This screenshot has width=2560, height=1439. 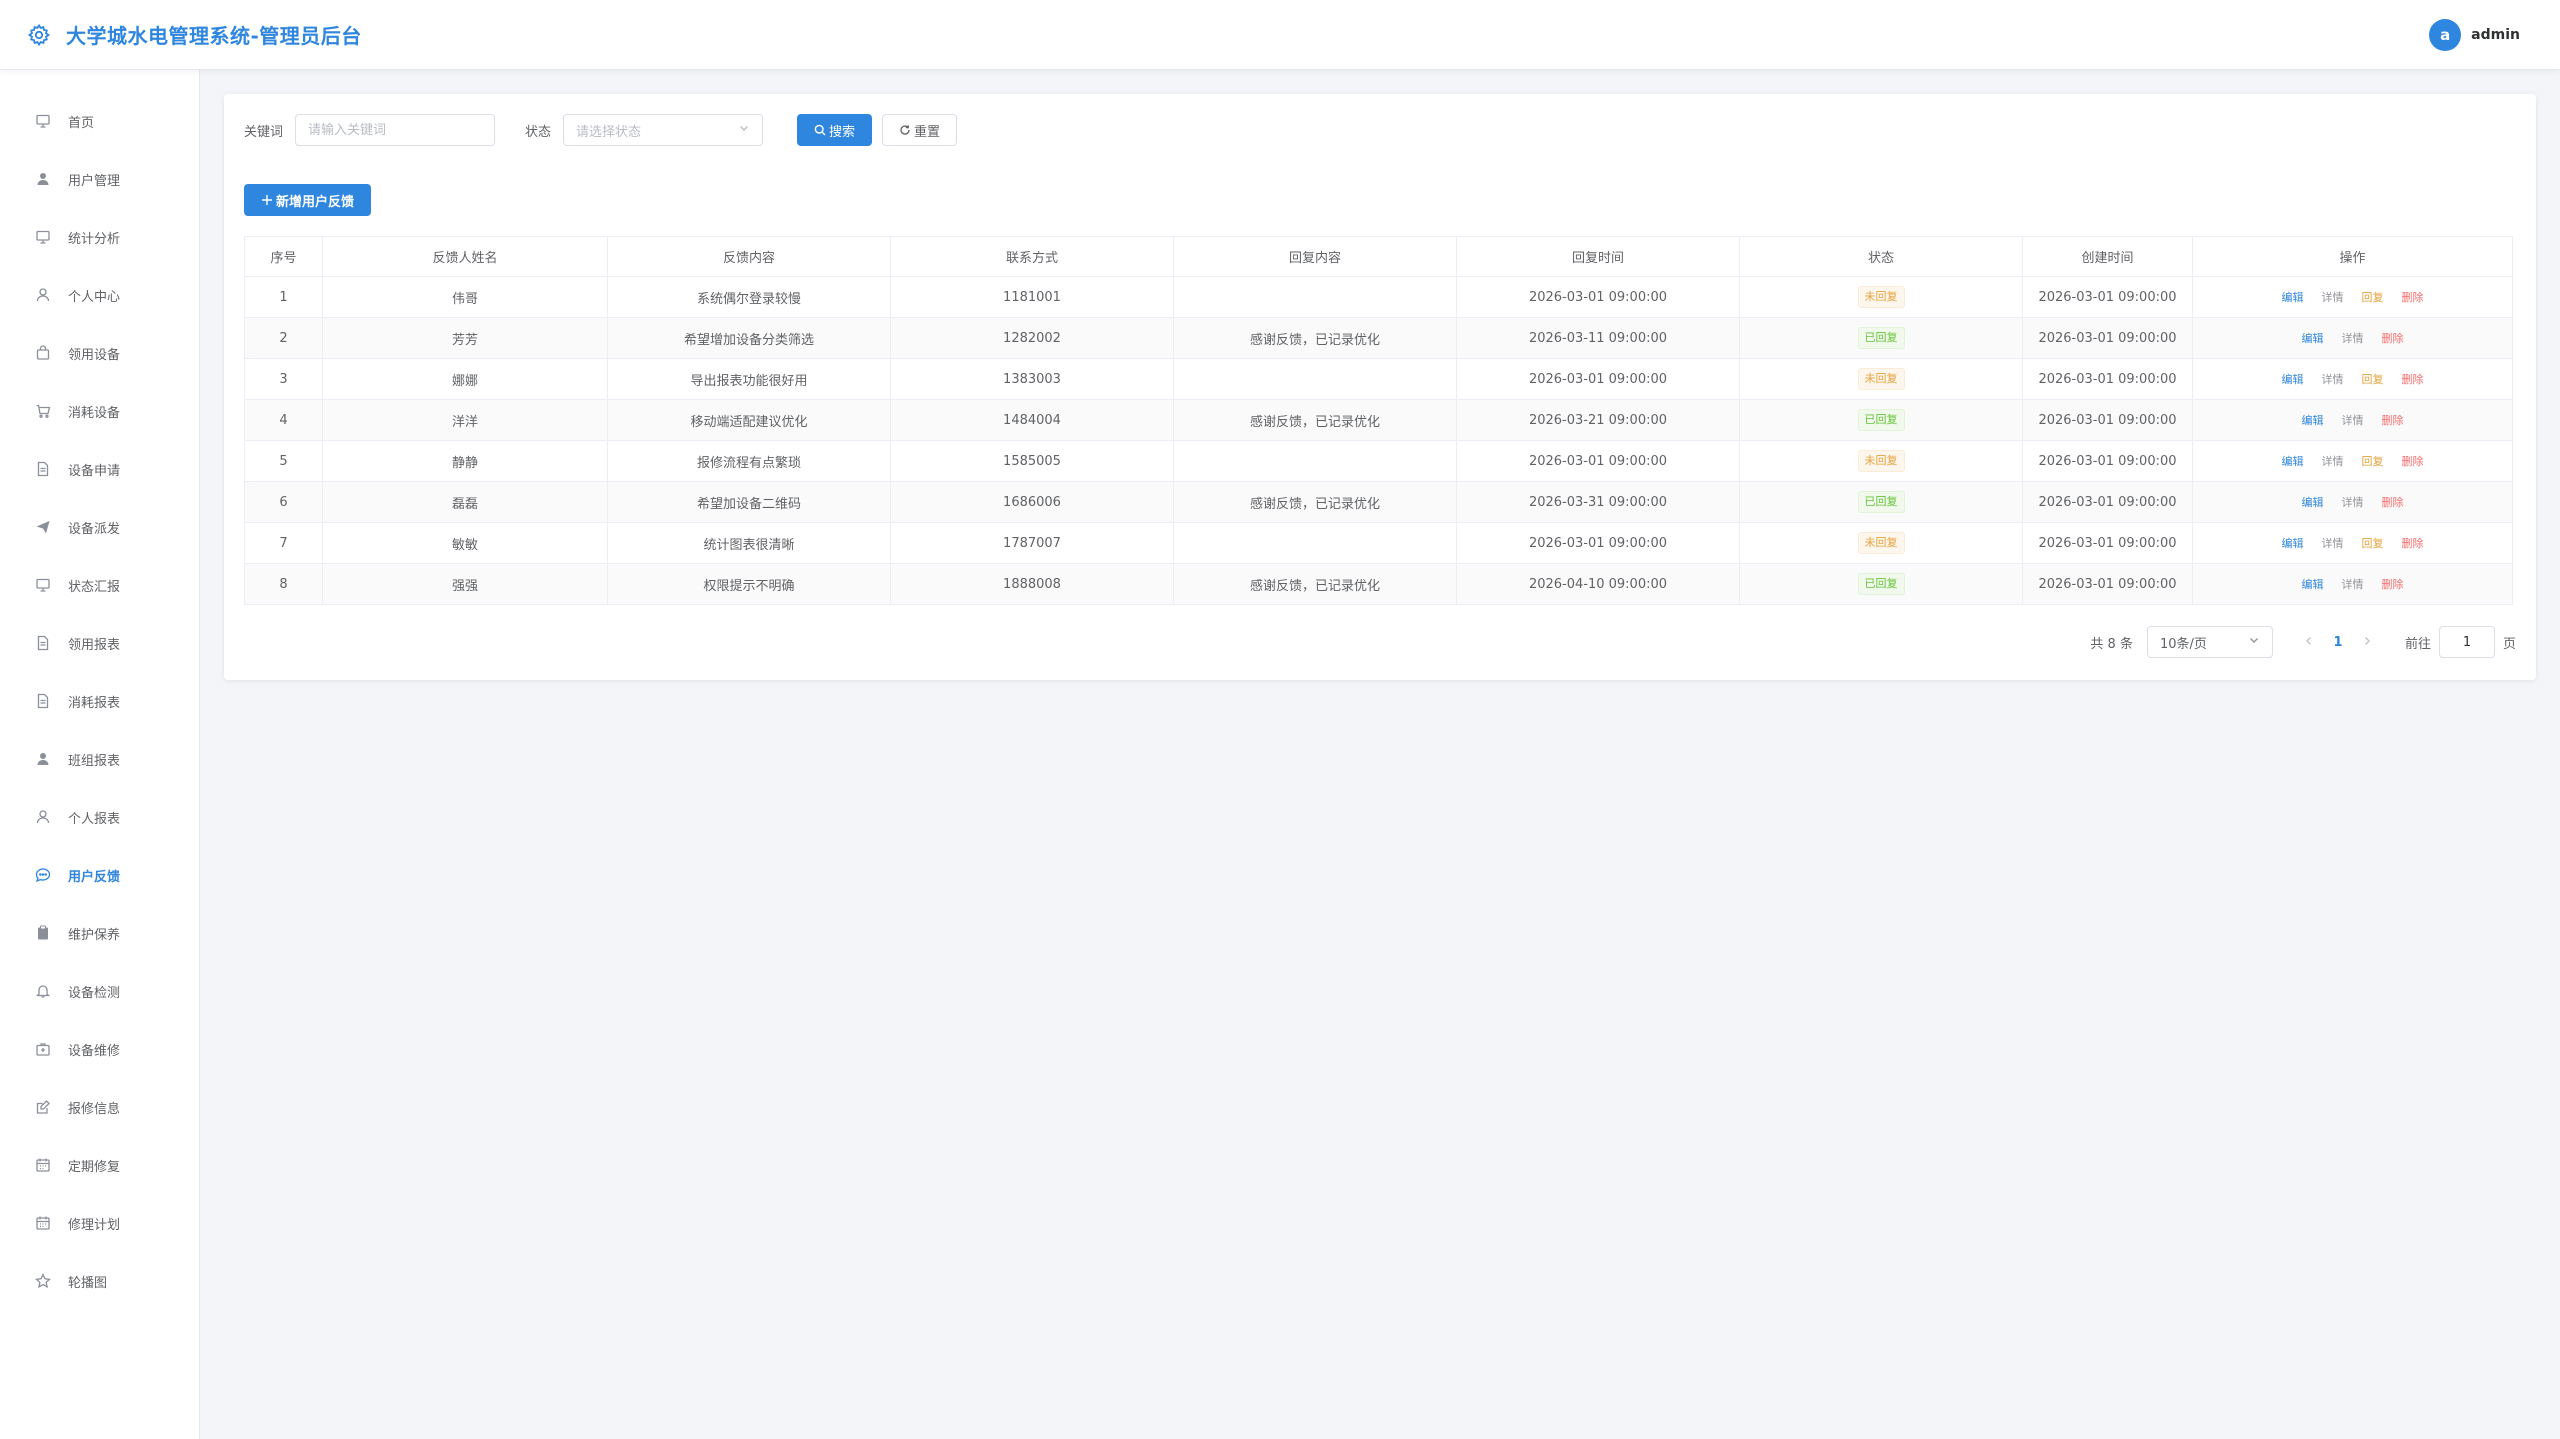 I want to click on sidebar-item: 设备申请, so click(x=99, y=469).